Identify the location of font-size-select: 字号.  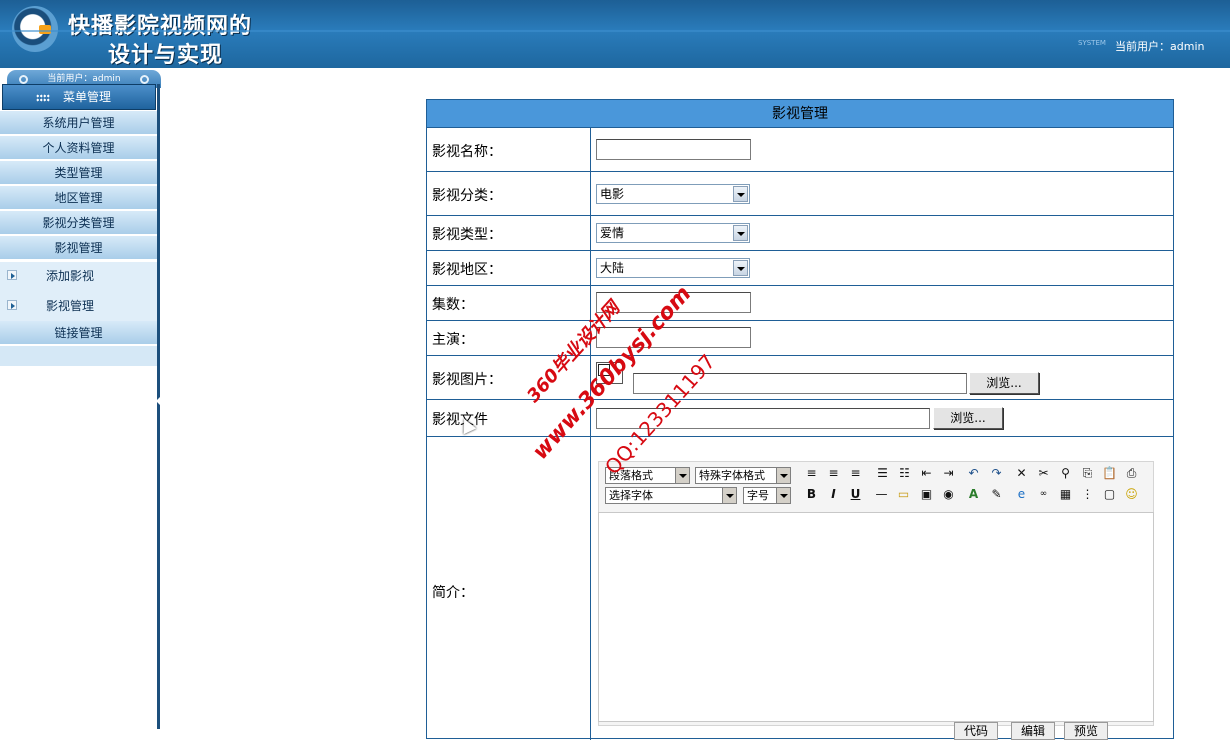
(767, 495).